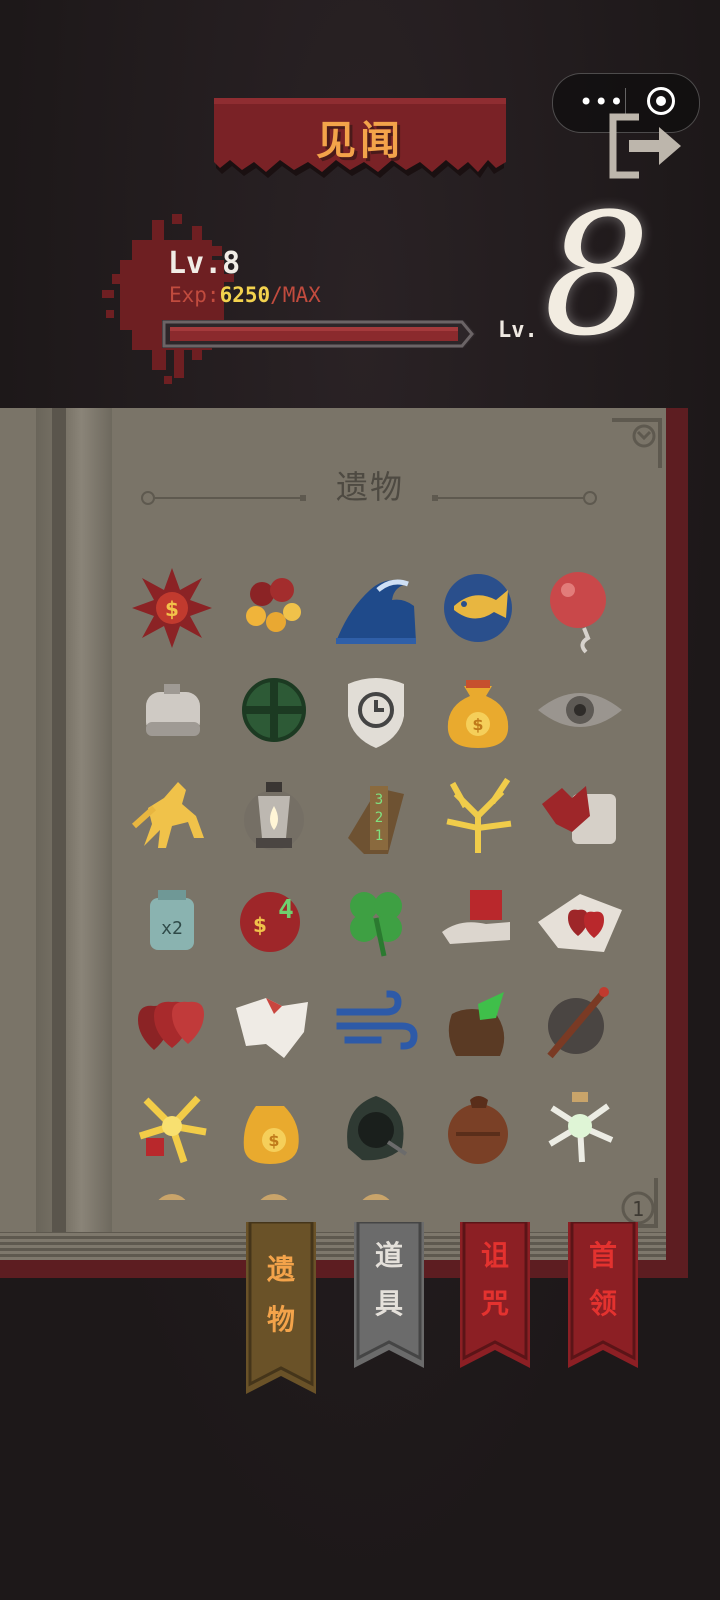  I want to click on svg-text: 2, so click(379, 818).